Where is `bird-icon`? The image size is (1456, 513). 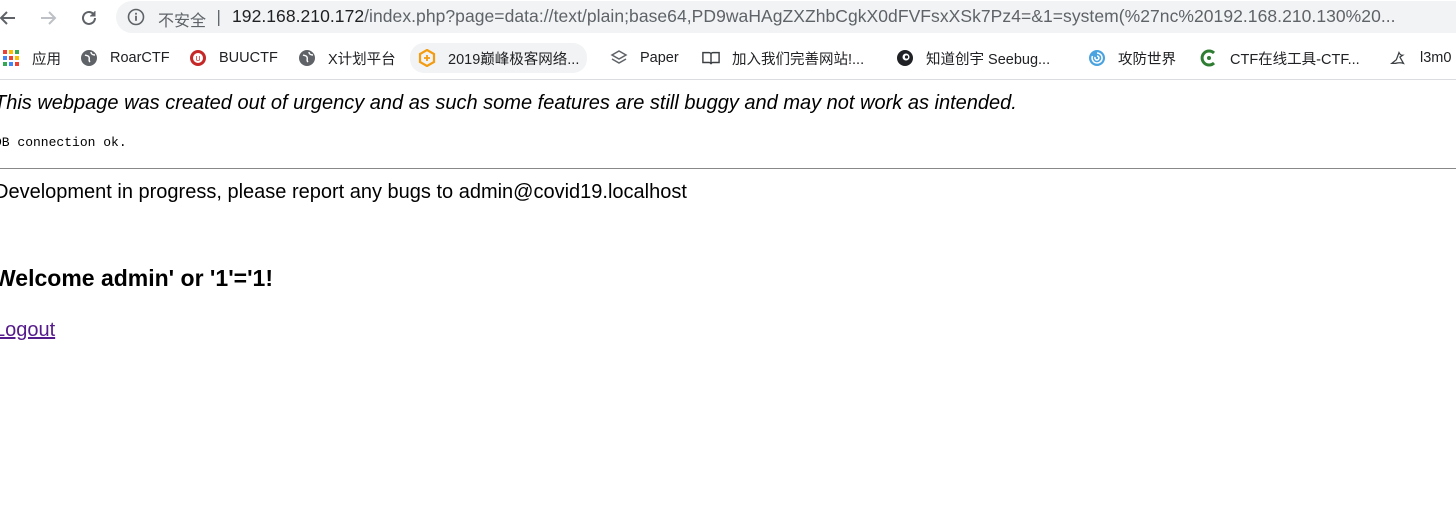 bird-icon is located at coordinates (1399, 58).